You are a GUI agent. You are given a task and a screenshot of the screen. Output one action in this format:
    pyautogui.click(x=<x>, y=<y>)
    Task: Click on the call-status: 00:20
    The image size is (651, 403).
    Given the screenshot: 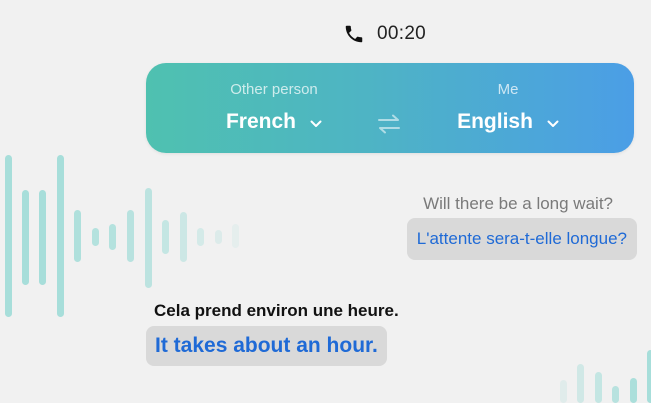 What is the action you would take?
    pyautogui.click(x=384, y=34)
    